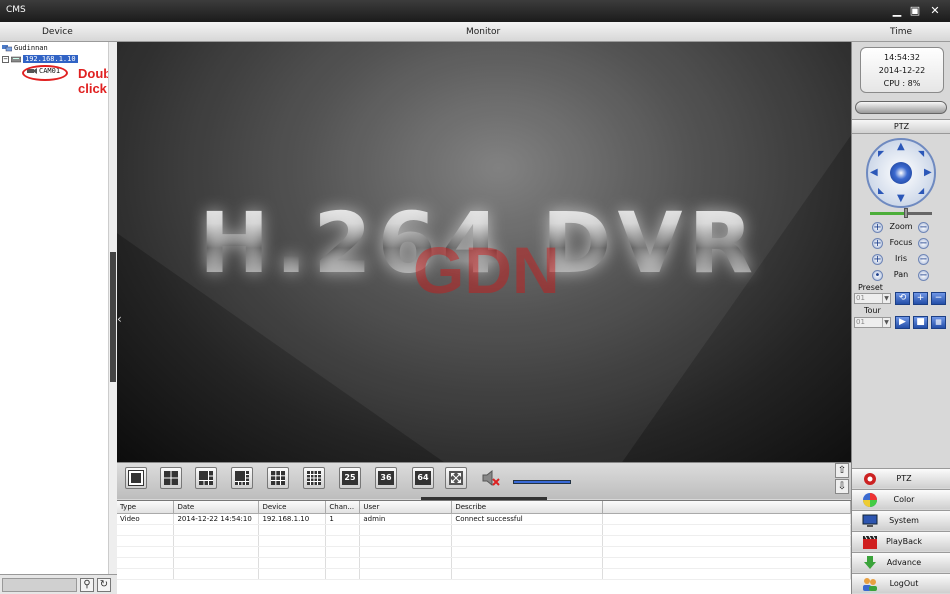  I want to click on search-input, so click(39, 585).